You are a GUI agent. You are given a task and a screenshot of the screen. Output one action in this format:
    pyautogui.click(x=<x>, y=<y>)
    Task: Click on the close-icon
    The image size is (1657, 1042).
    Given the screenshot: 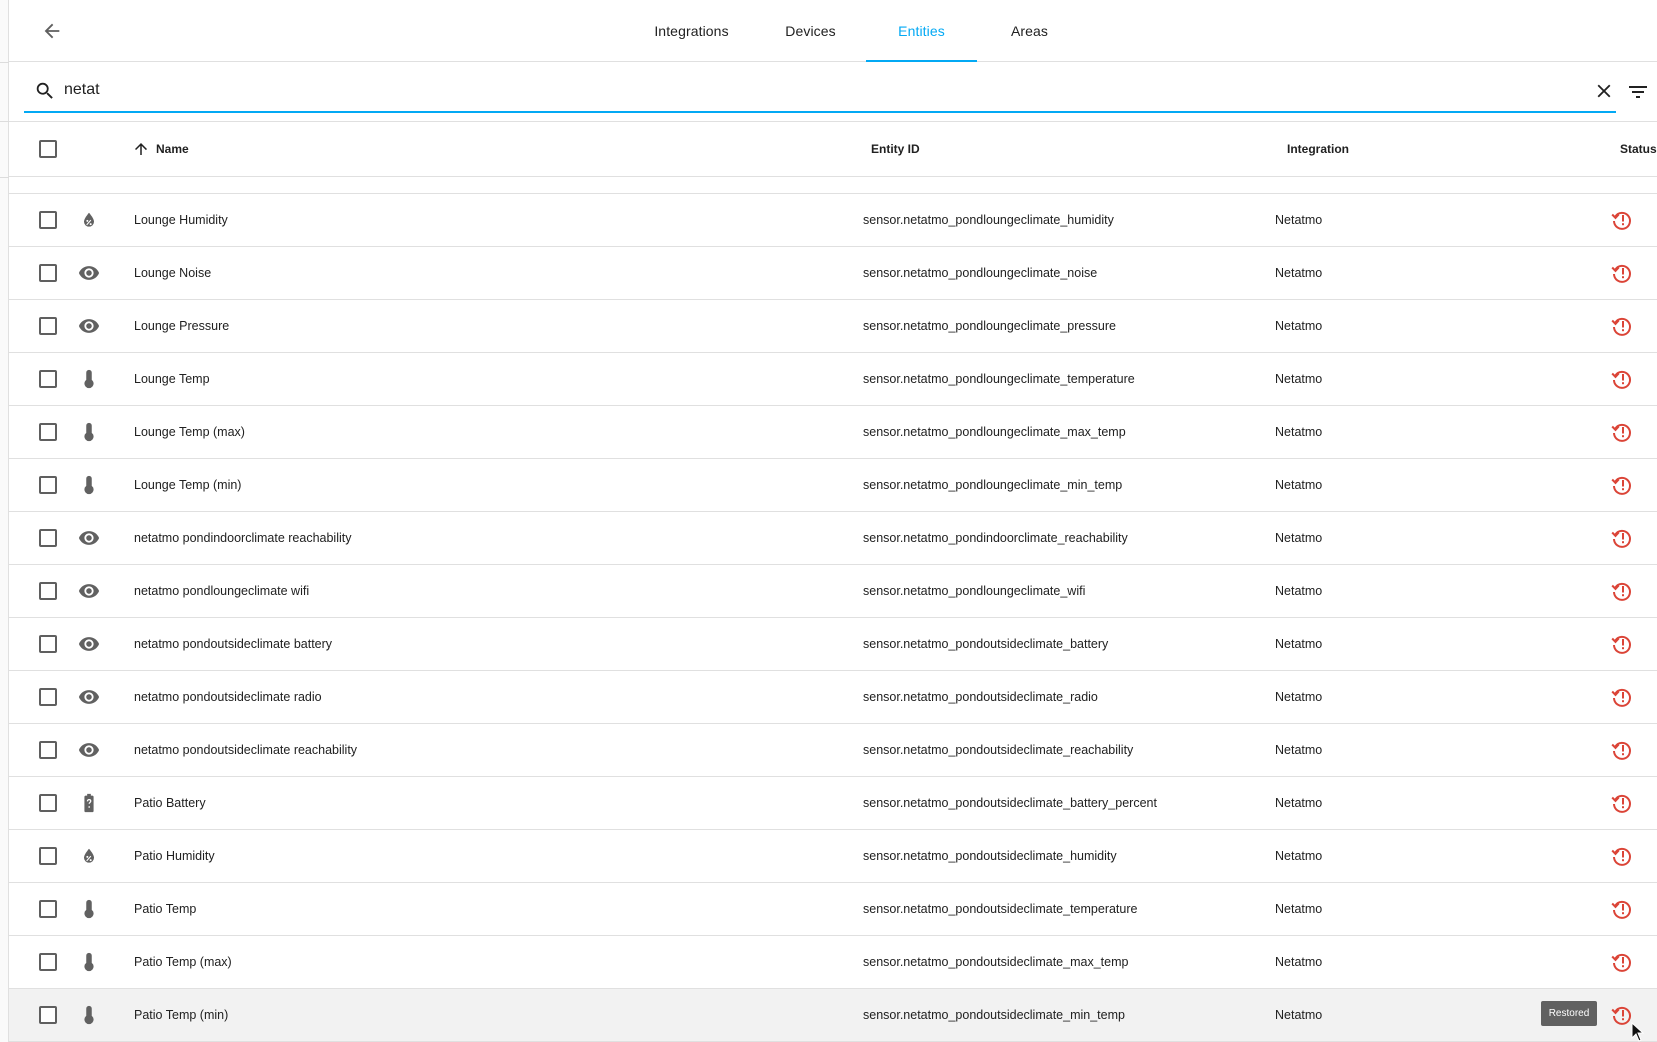 What is the action you would take?
    pyautogui.click(x=1604, y=91)
    